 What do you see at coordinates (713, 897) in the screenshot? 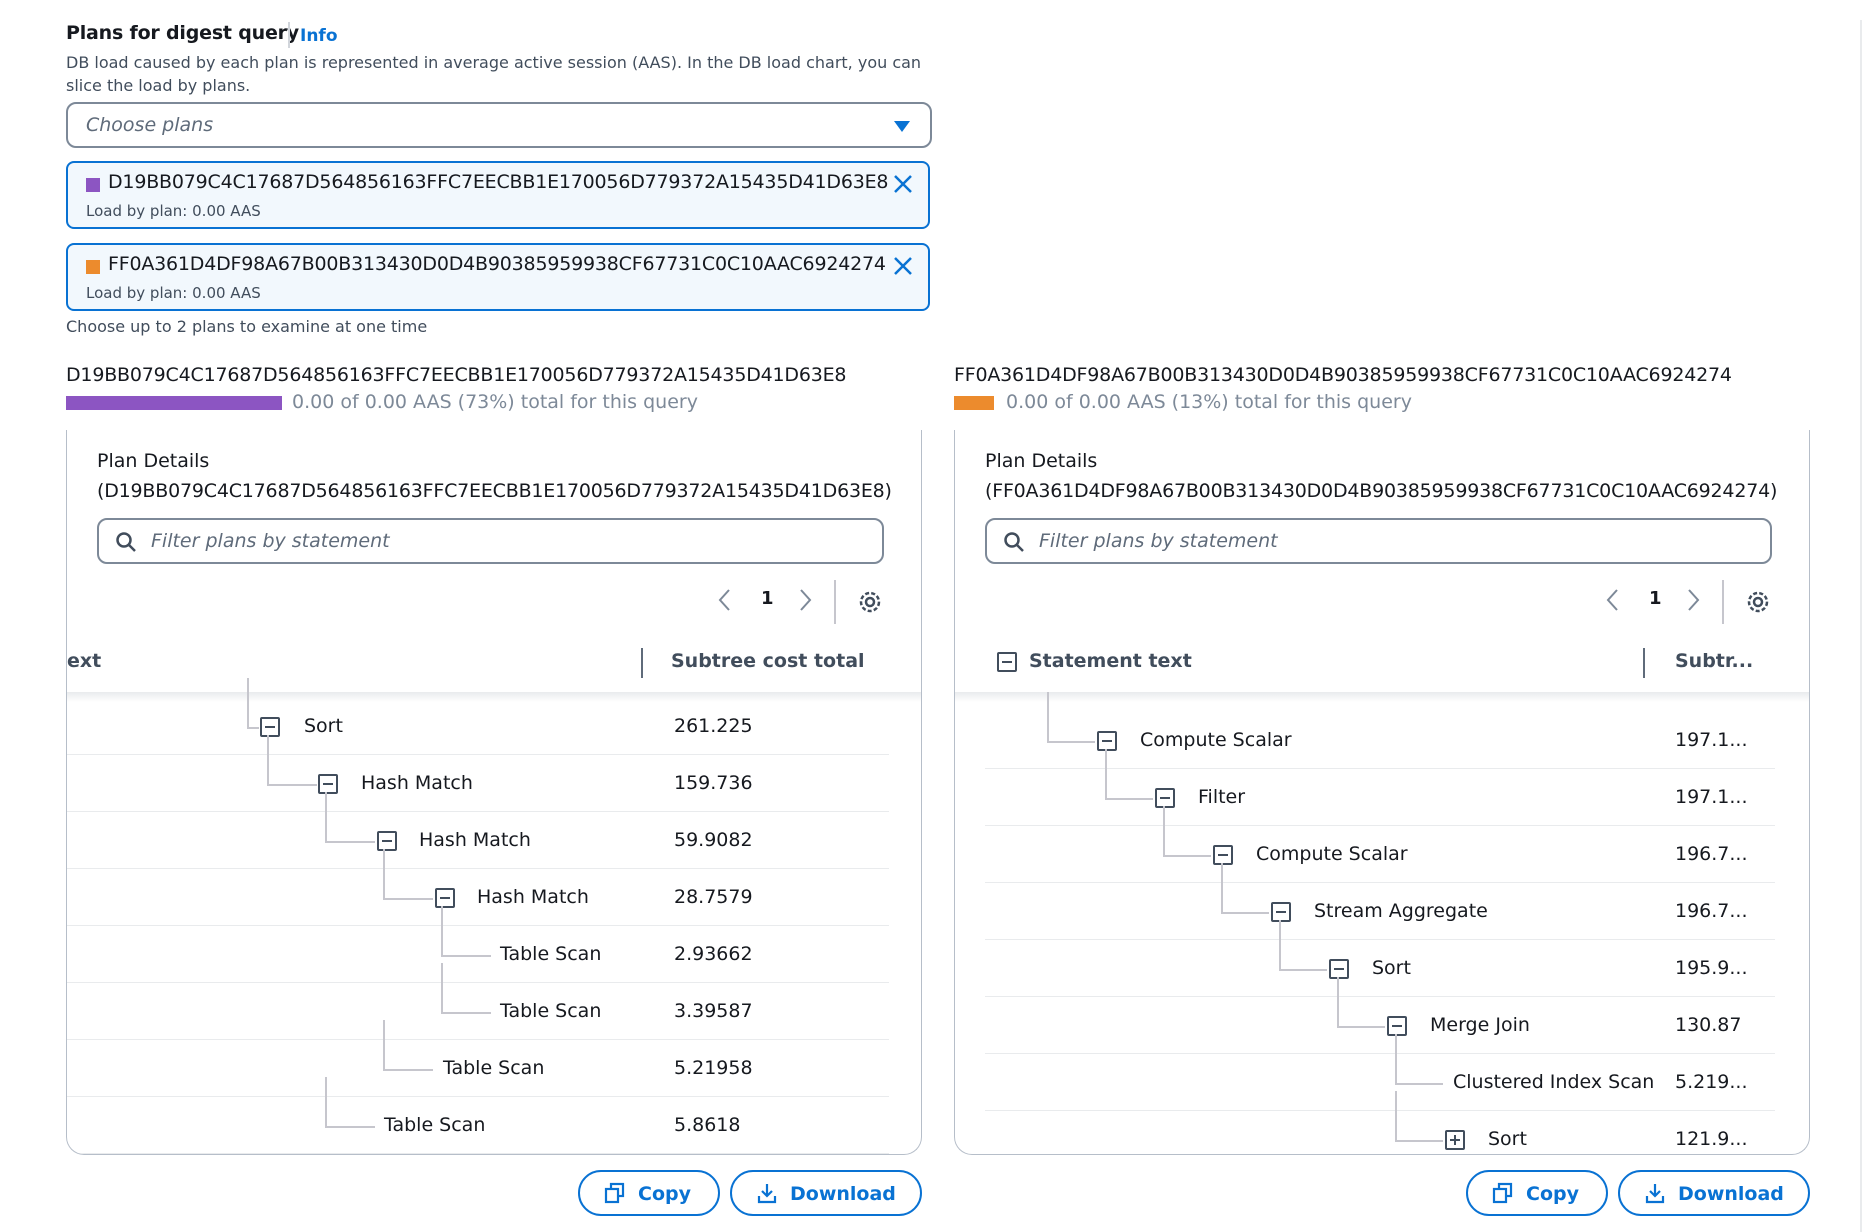
I see `plan-node-cost: 28.7579` at bounding box center [713, 897].